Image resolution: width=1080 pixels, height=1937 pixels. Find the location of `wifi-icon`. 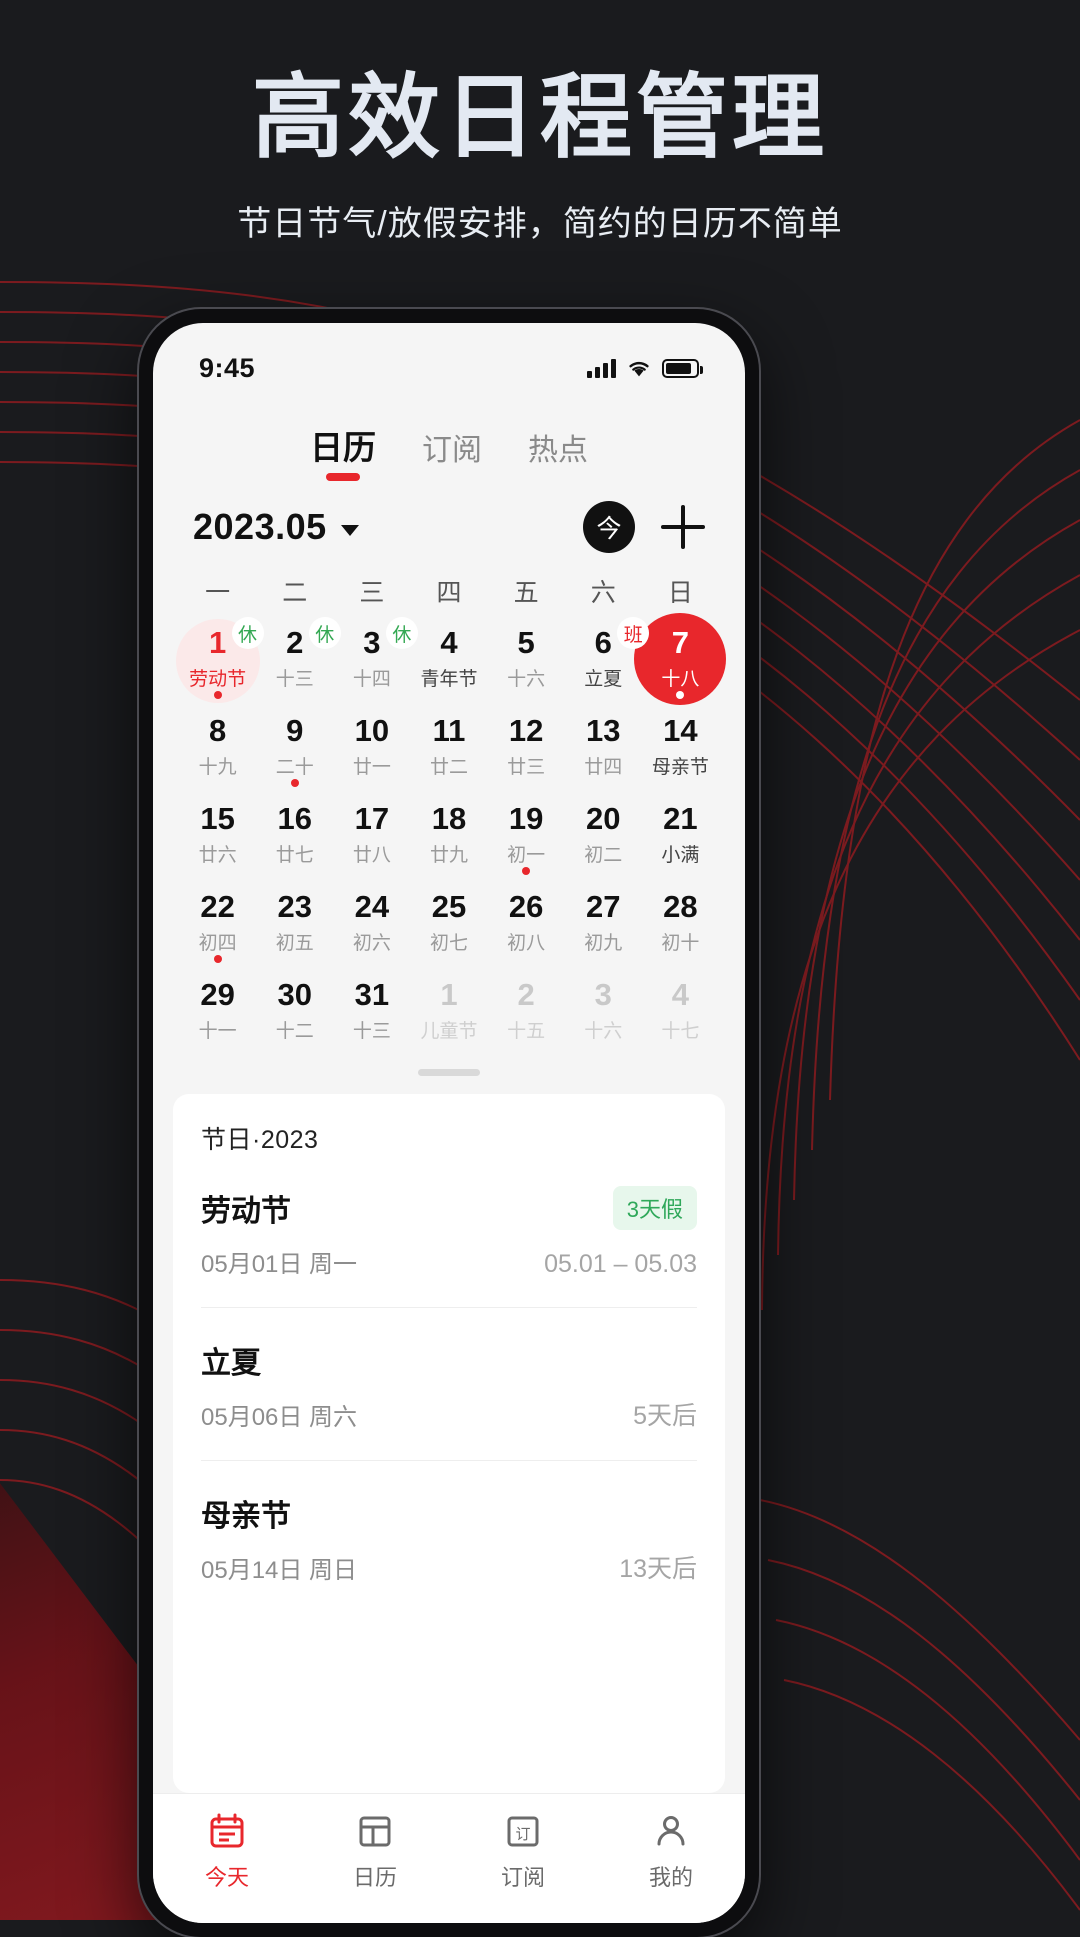

wifi-icon is located at coordinates (639, 368).